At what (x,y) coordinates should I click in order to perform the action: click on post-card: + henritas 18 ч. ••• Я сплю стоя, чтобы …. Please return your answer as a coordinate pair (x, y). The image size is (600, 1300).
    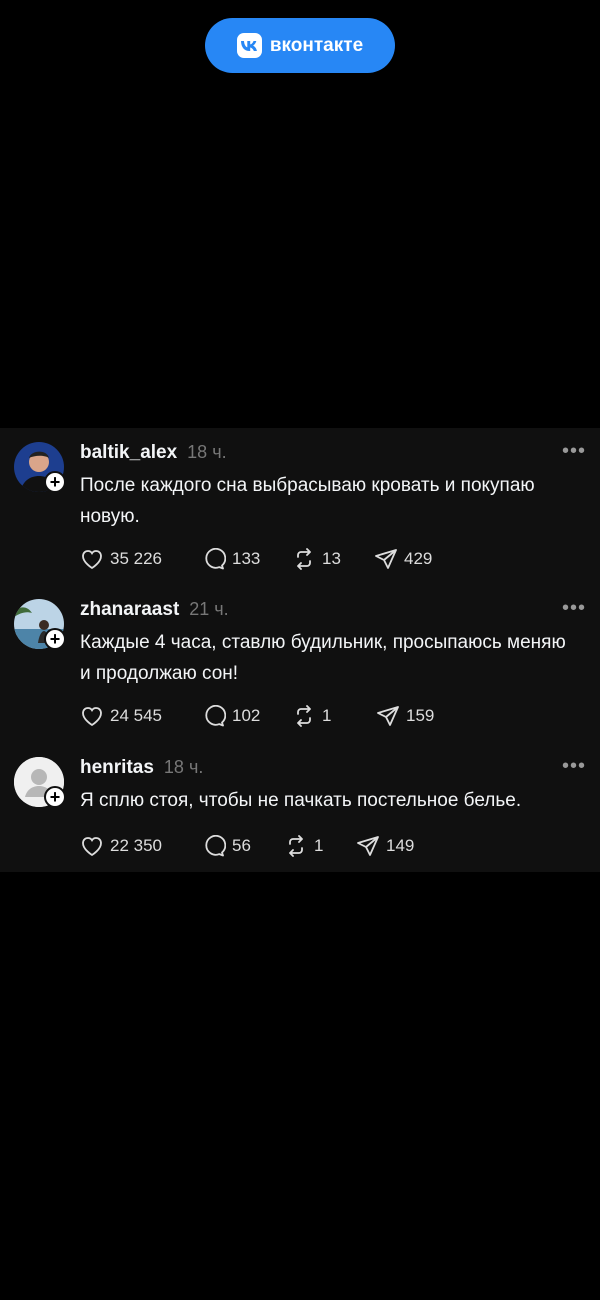
    Looking at the image, I should click on (300, 807).